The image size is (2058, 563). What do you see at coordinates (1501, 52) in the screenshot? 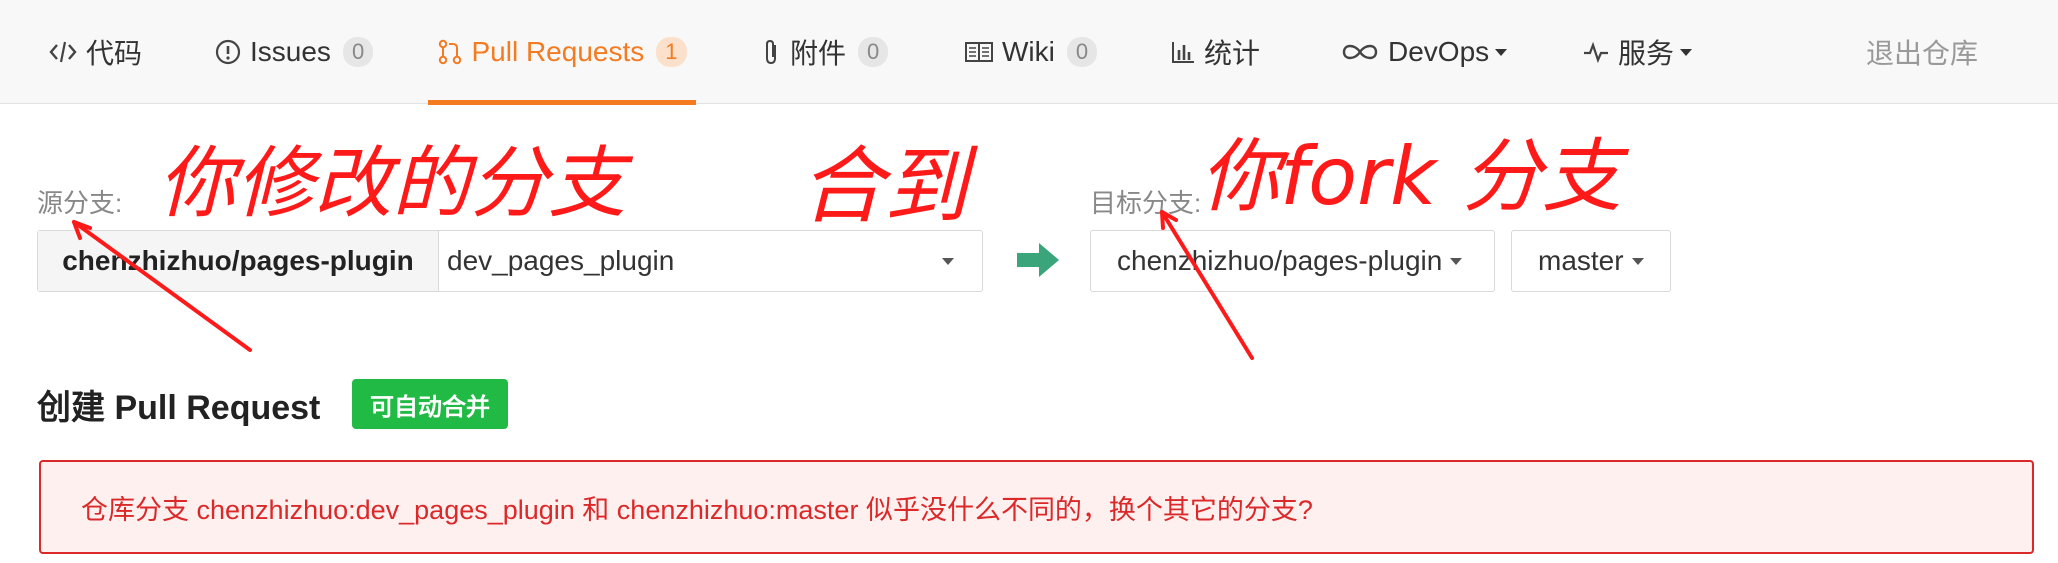
I see `devops-chevron-down-icon` at bounding box center [1501, 52].